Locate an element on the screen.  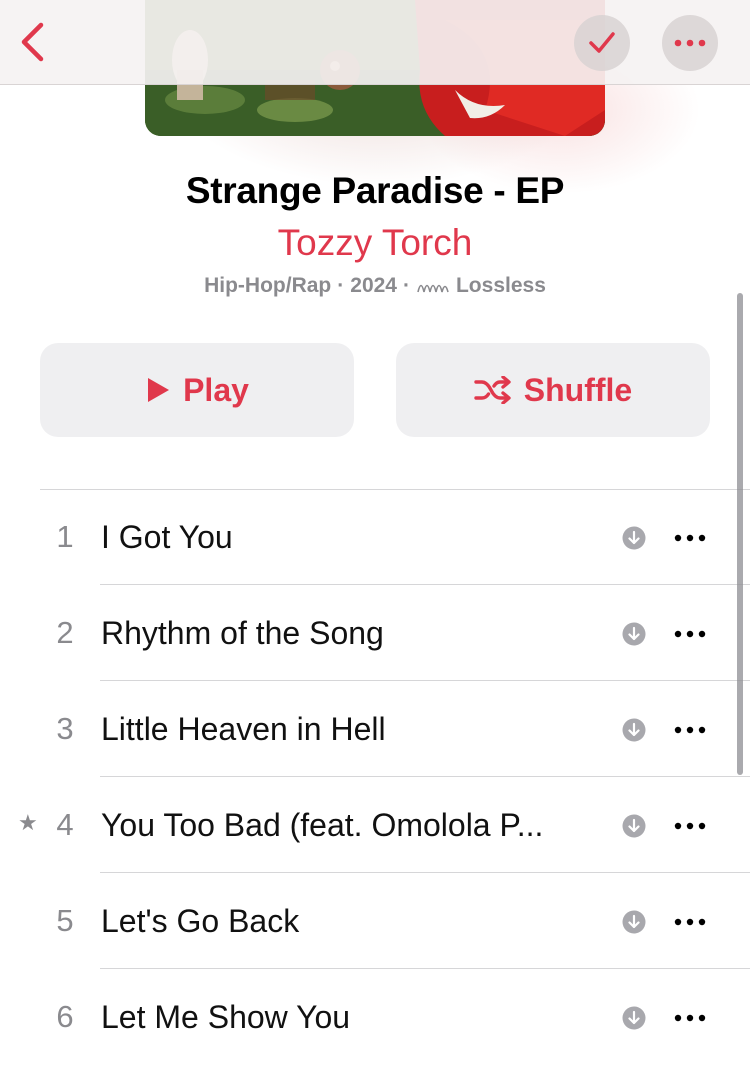
album-metadata: Hip-Hop/Rap · 2024 · Lossless is located at coordinates (375, 286).